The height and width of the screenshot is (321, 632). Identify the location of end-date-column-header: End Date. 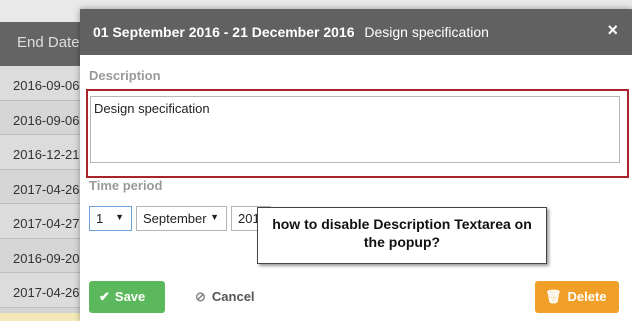
(40, 44).